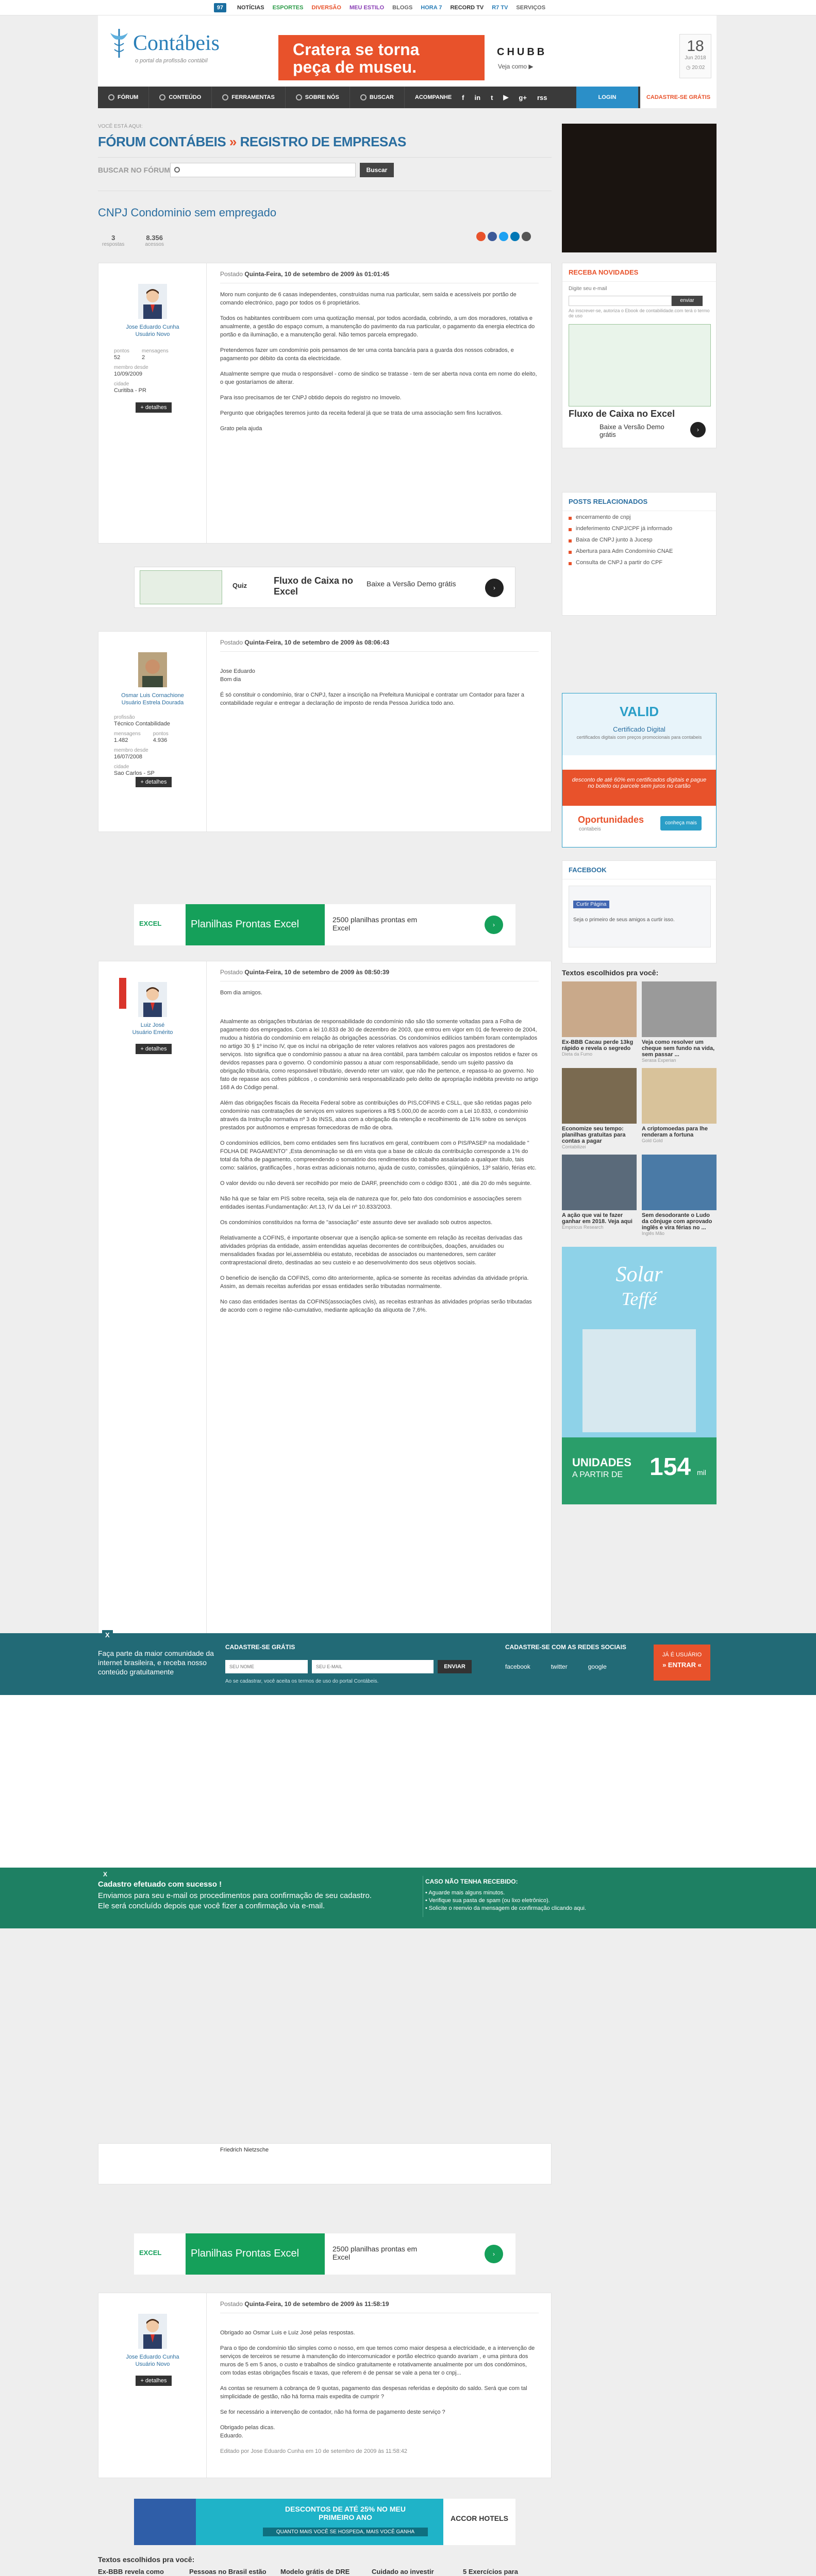  What do you see at coordinates (123, 97) in the screenshot?
I see `nav-forum: FÓRUM` at bounding box center [123, 97].